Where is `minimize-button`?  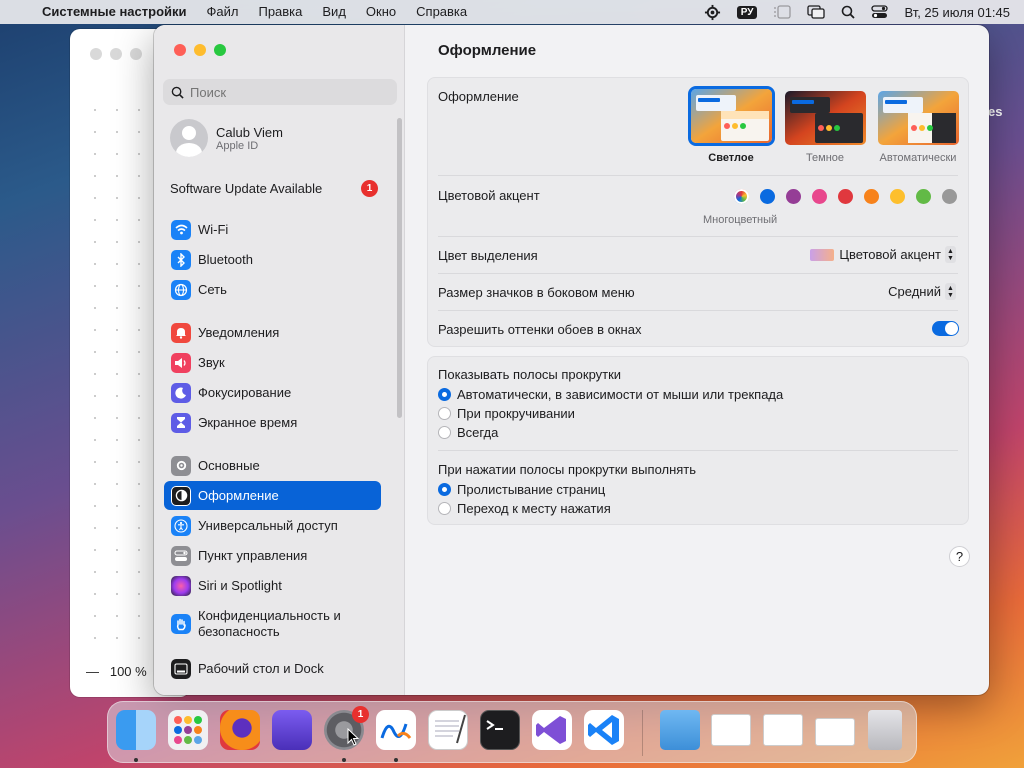
minimize-button is located at coordinates (200, 50).